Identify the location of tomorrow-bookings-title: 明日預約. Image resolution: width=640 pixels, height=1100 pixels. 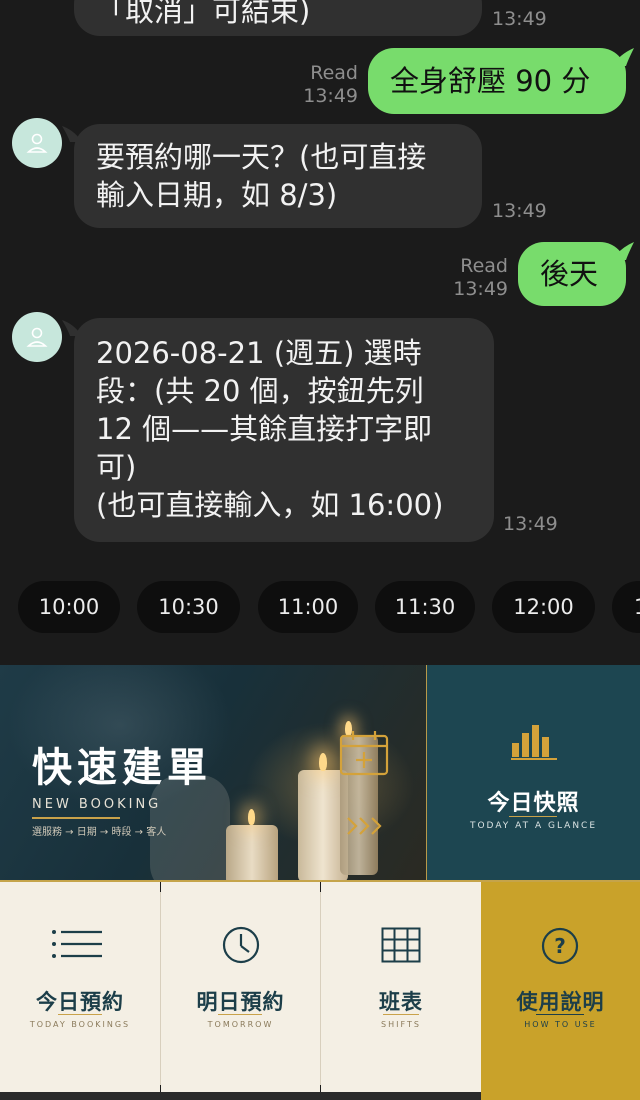
(240, 1002).